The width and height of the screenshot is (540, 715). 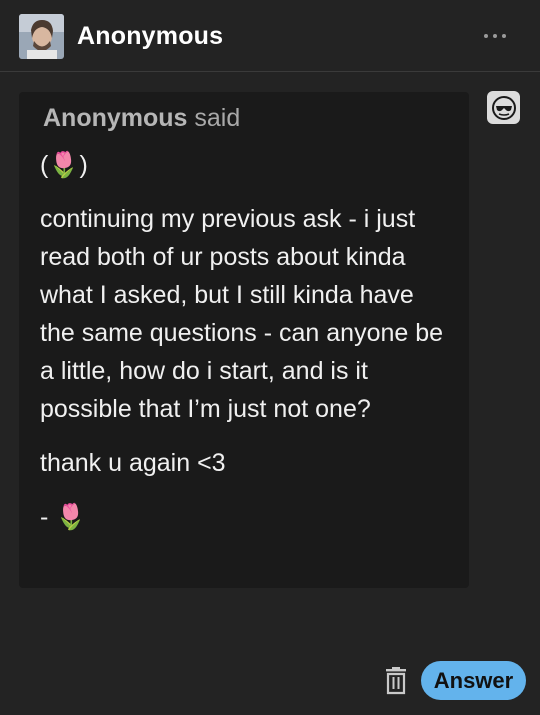 What do you see at coordinates (133, 463) in the screenshot?
I see `ask-paragraph: thank u again <3` at bounding box center [133, 463].